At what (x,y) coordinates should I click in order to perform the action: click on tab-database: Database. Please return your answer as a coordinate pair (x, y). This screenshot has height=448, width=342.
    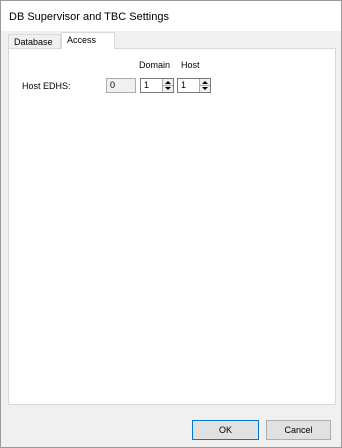
    Looking at the image, I should click on (34, 41).